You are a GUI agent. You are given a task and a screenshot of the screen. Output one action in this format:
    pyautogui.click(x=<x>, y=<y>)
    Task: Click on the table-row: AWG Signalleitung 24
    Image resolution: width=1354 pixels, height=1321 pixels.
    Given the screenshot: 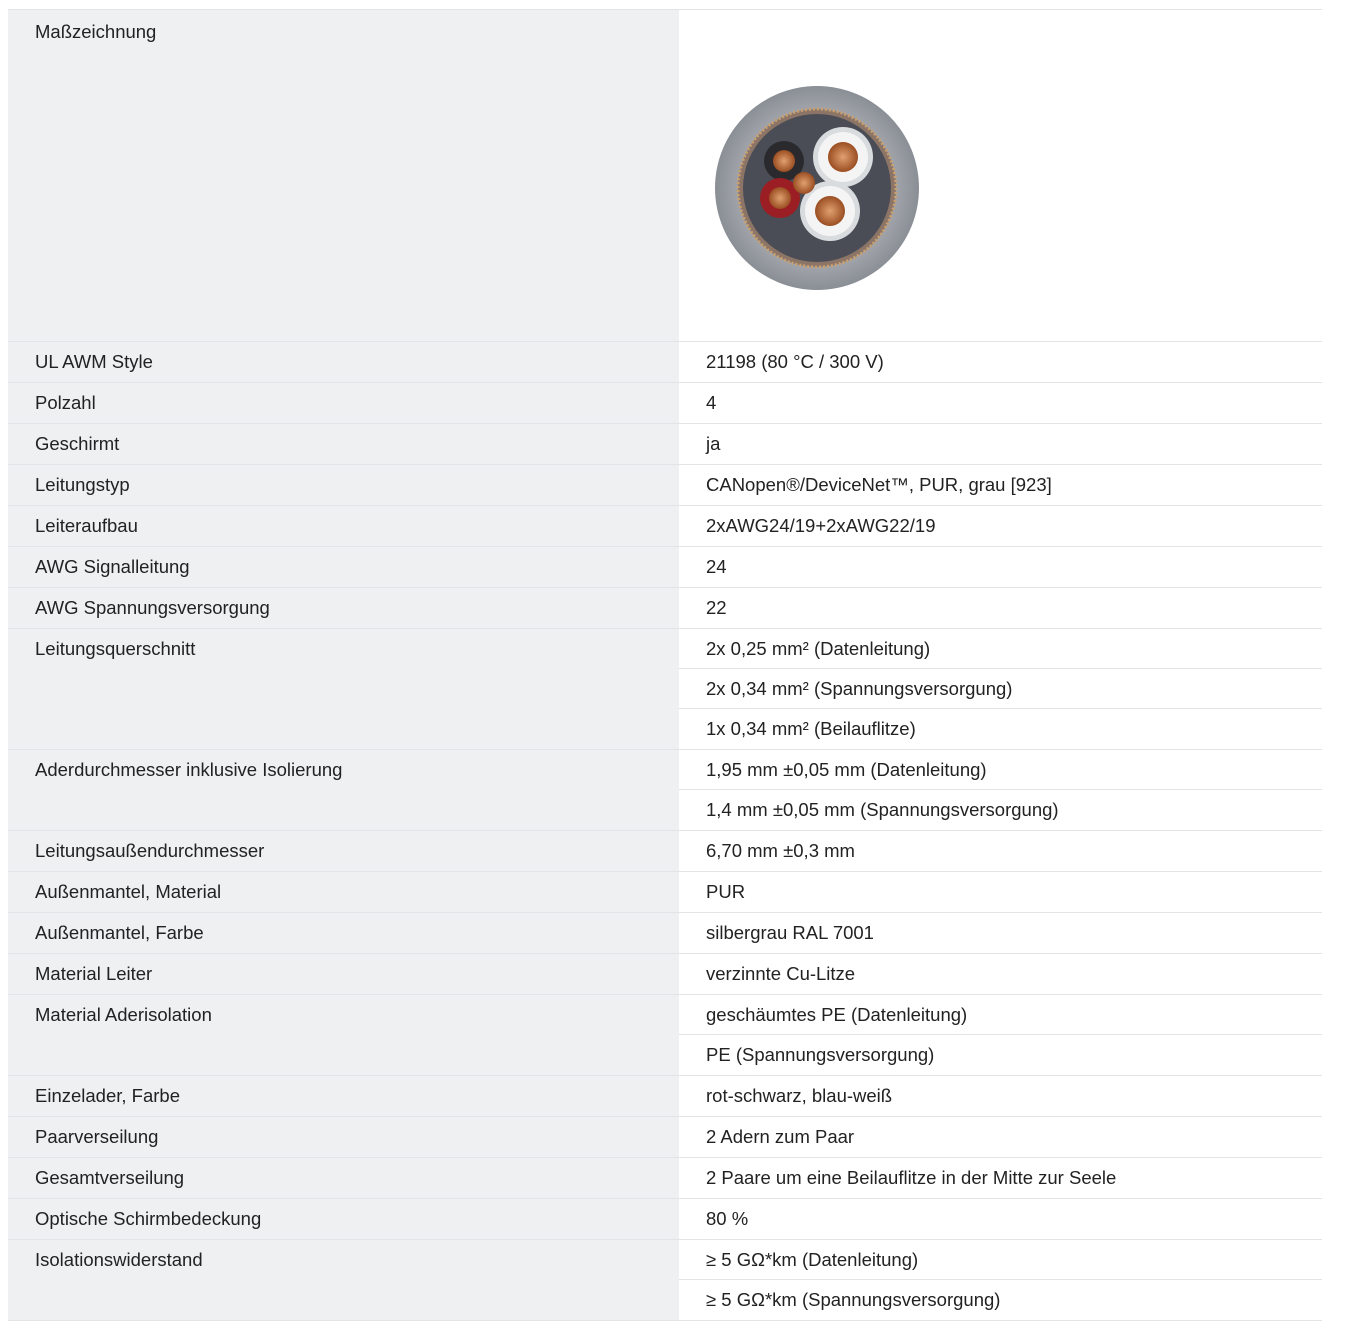 What is the action you would take?
    pyautogui.click(x=665, y=567)
    